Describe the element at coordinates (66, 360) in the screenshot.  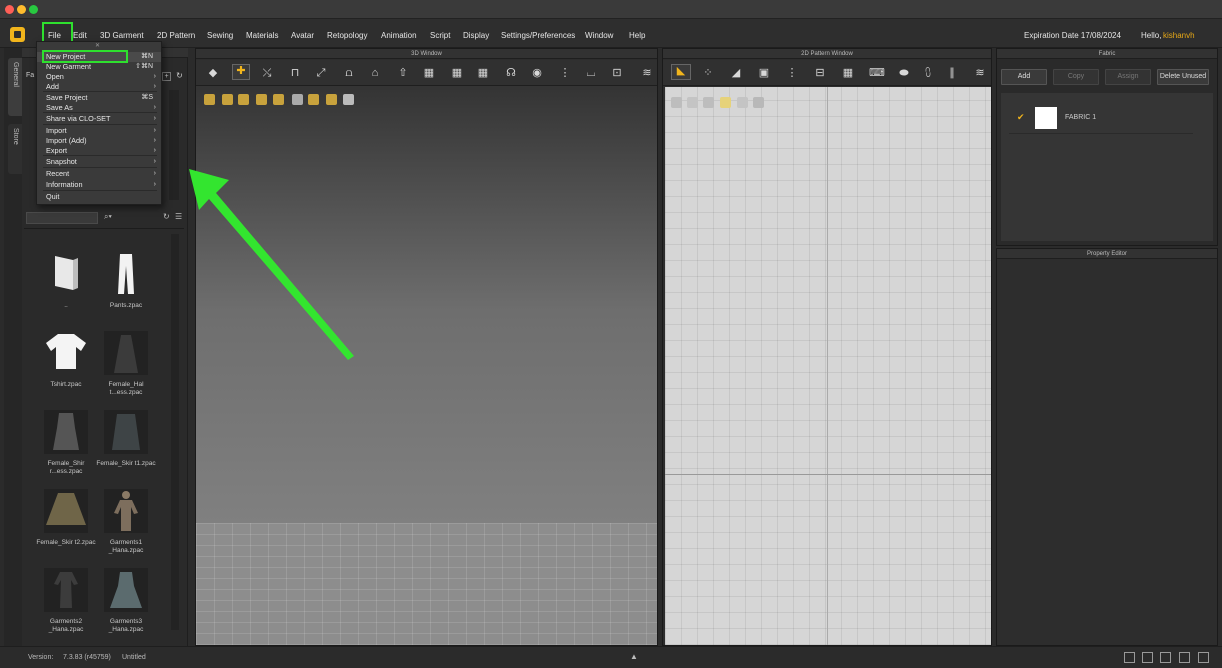
I see `library-item-tshirt: Tshirt.zpac` at that location.